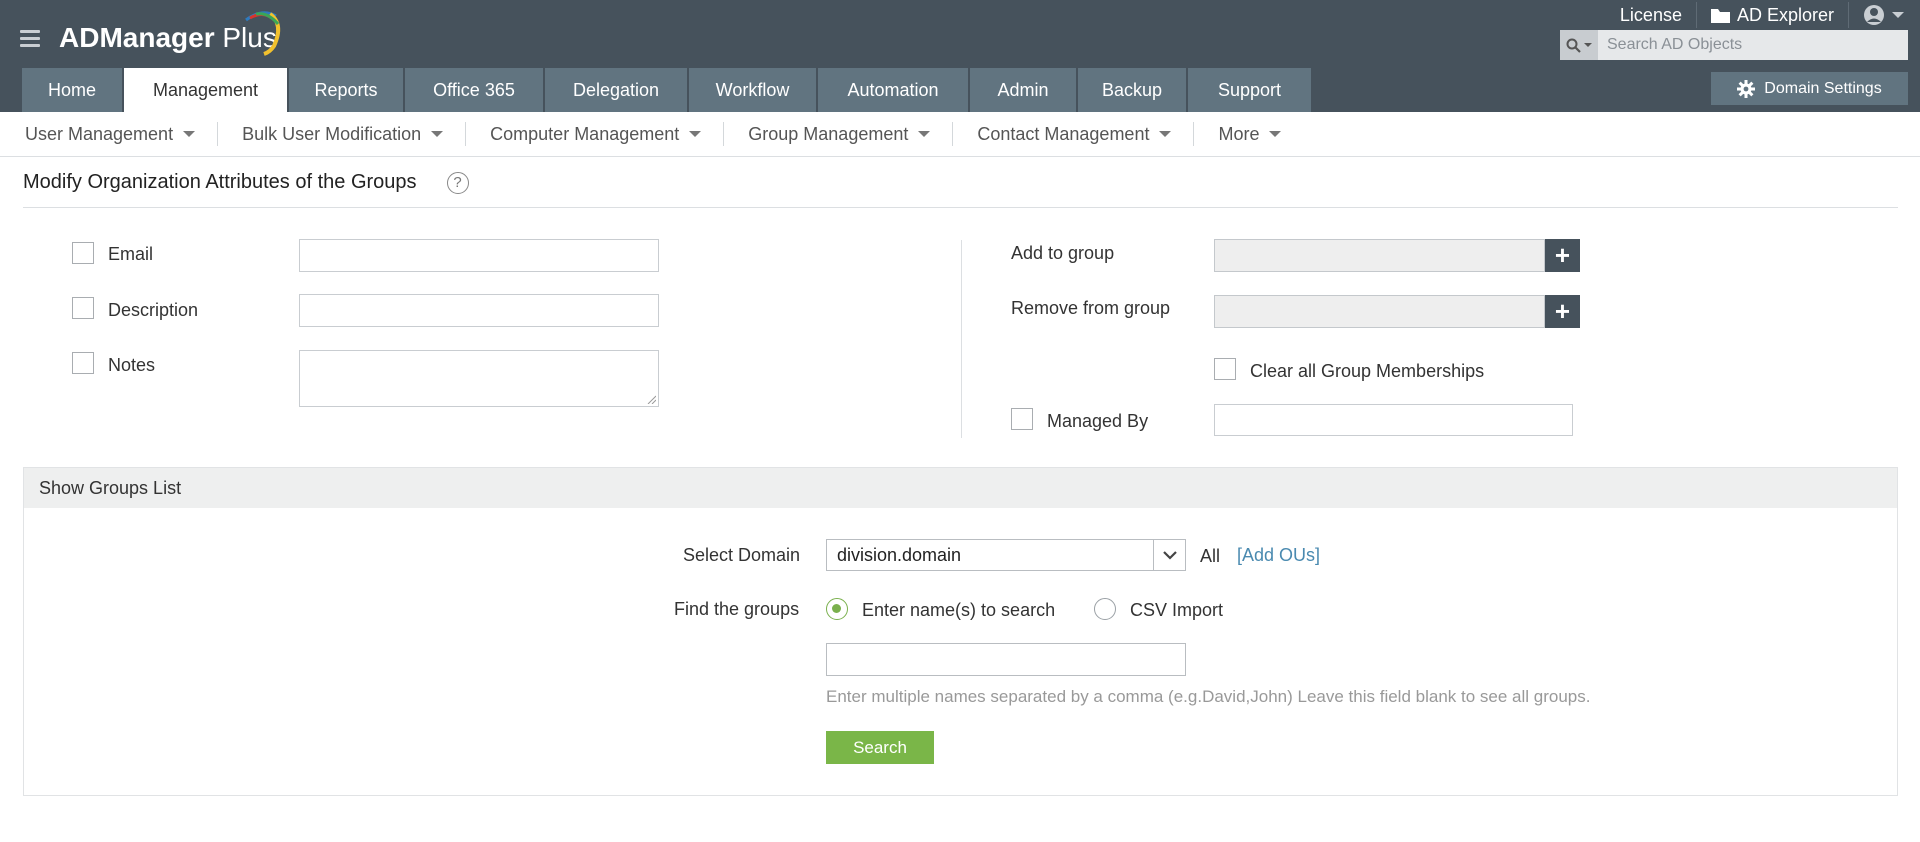 The width and height of the screenshot is (1920, 842). I want to click on folder-icon, so click(1720, 15).